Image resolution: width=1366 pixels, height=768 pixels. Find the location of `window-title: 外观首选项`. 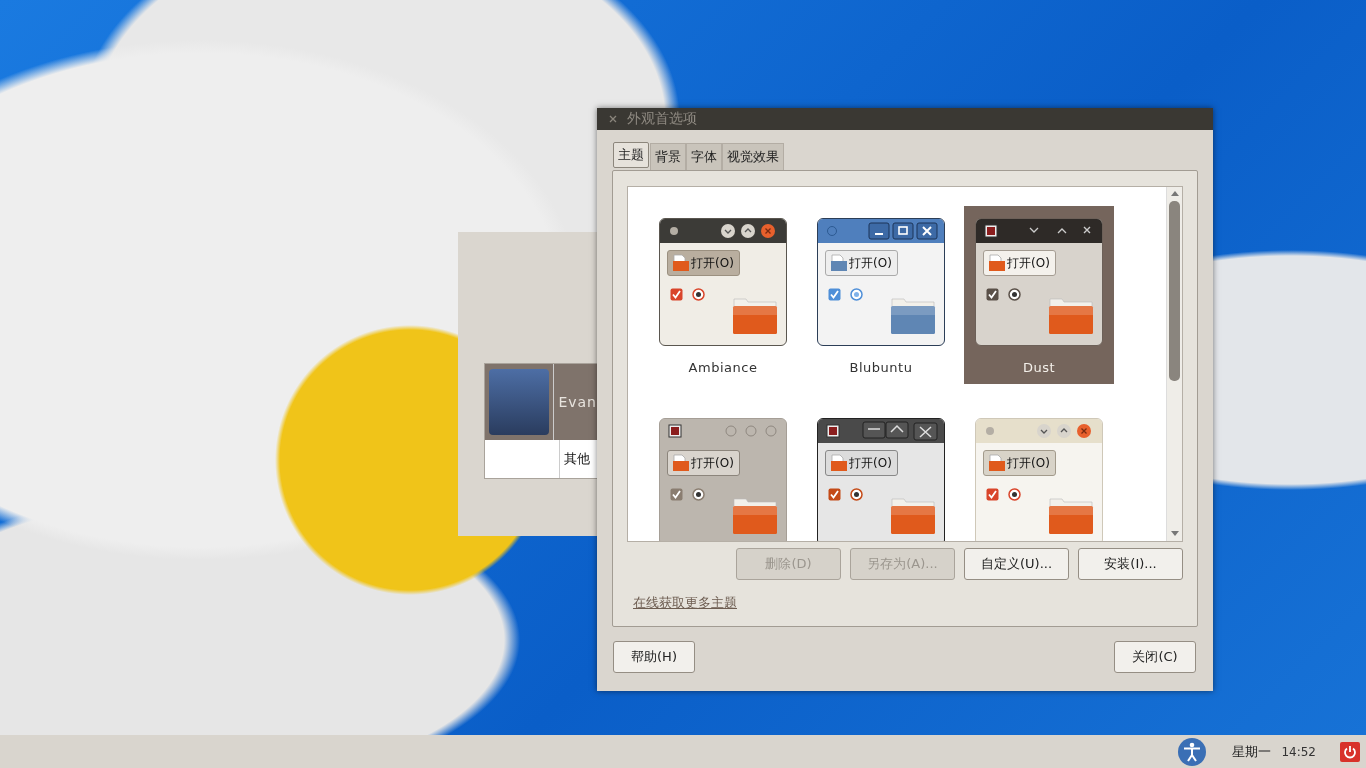

window-title: 外观首选项 is located at coordinates (662, 119).